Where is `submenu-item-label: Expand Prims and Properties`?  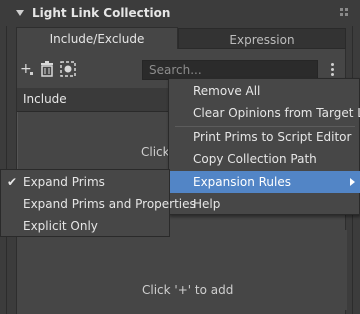 submenu-item-label: Expand Prims and Properties is located at coordinates (109, 204).